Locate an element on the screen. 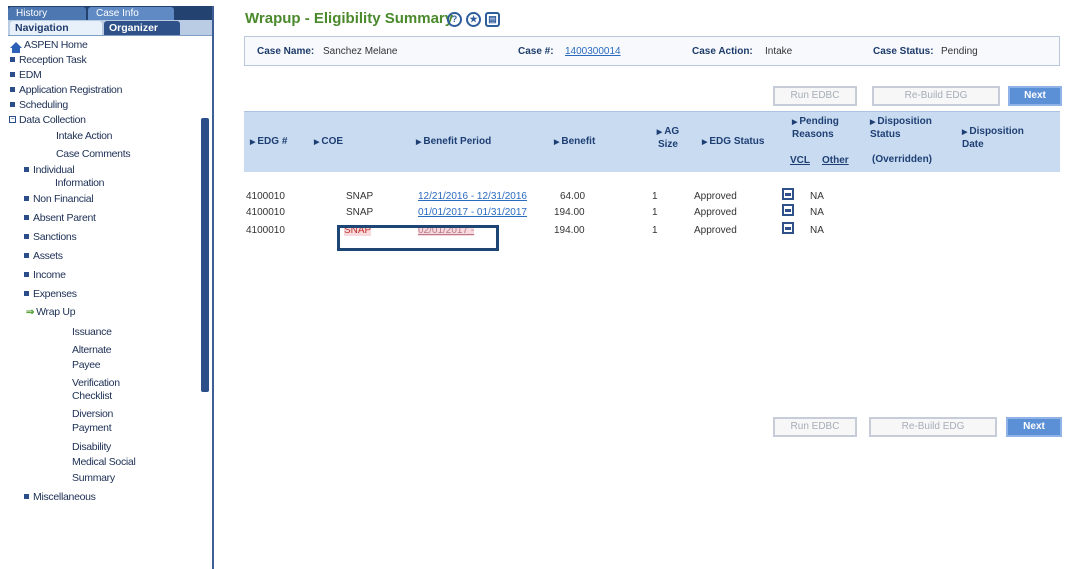 The width and height of the screenshot is (1080, 569). nav-item-label: Application Registration is located at coordinates (71, 90).